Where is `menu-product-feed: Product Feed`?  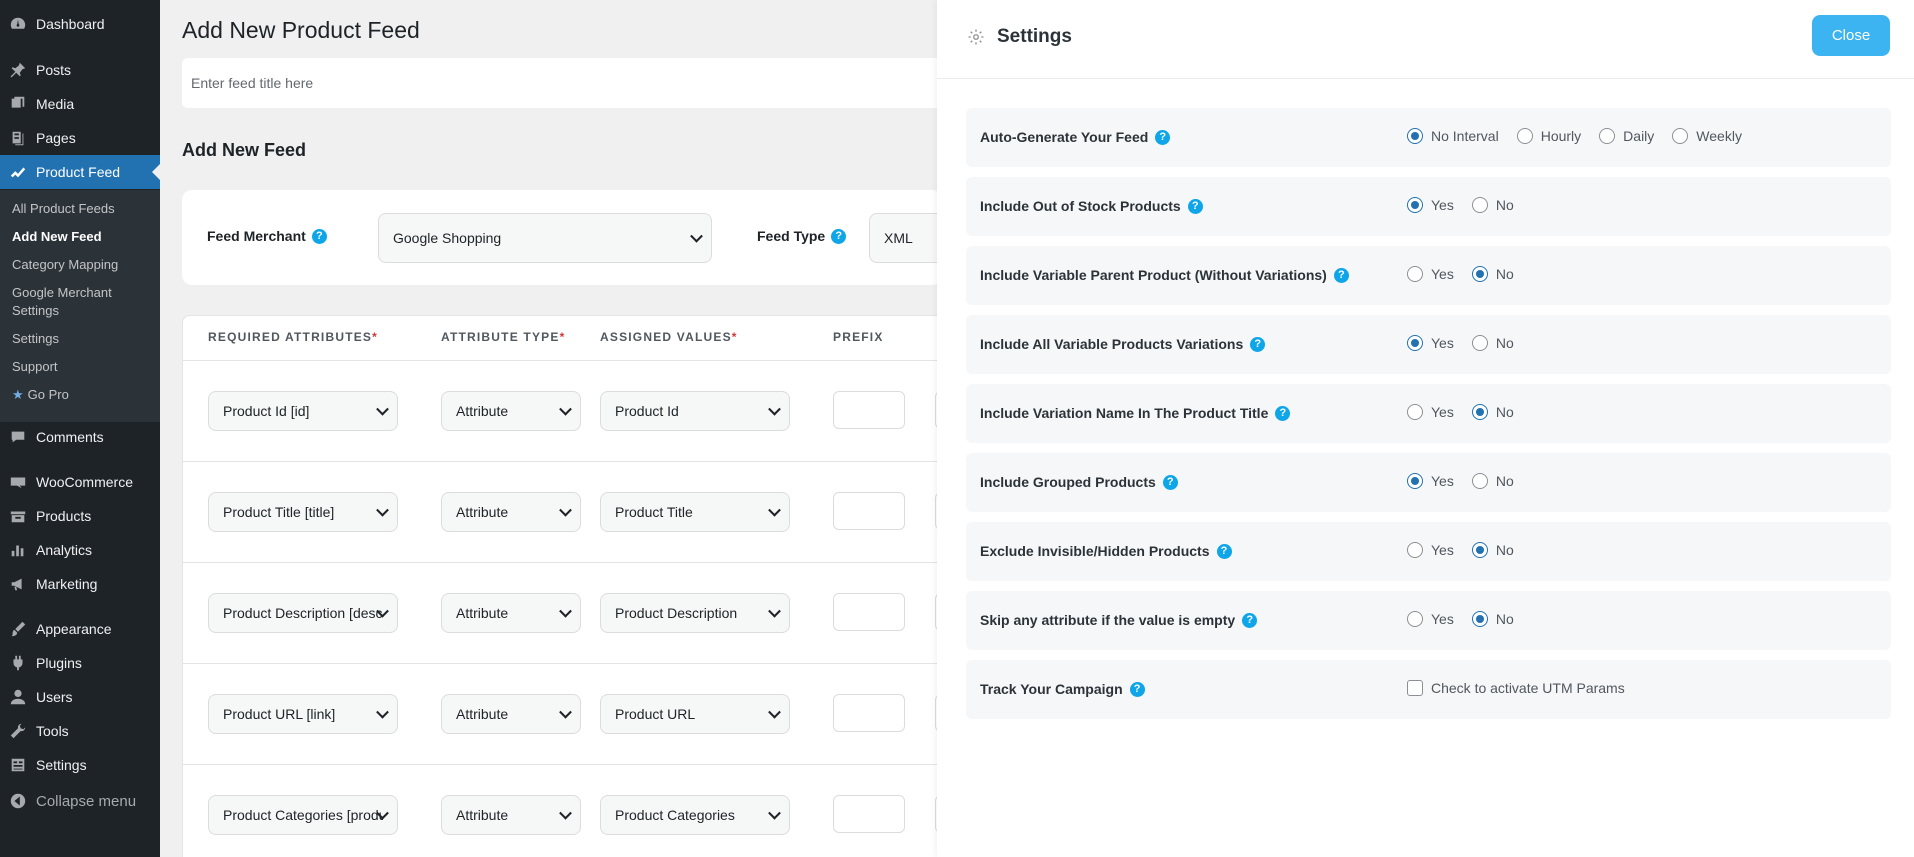
menu-product-feed: Product Feed is located at coordinates (80, 172).